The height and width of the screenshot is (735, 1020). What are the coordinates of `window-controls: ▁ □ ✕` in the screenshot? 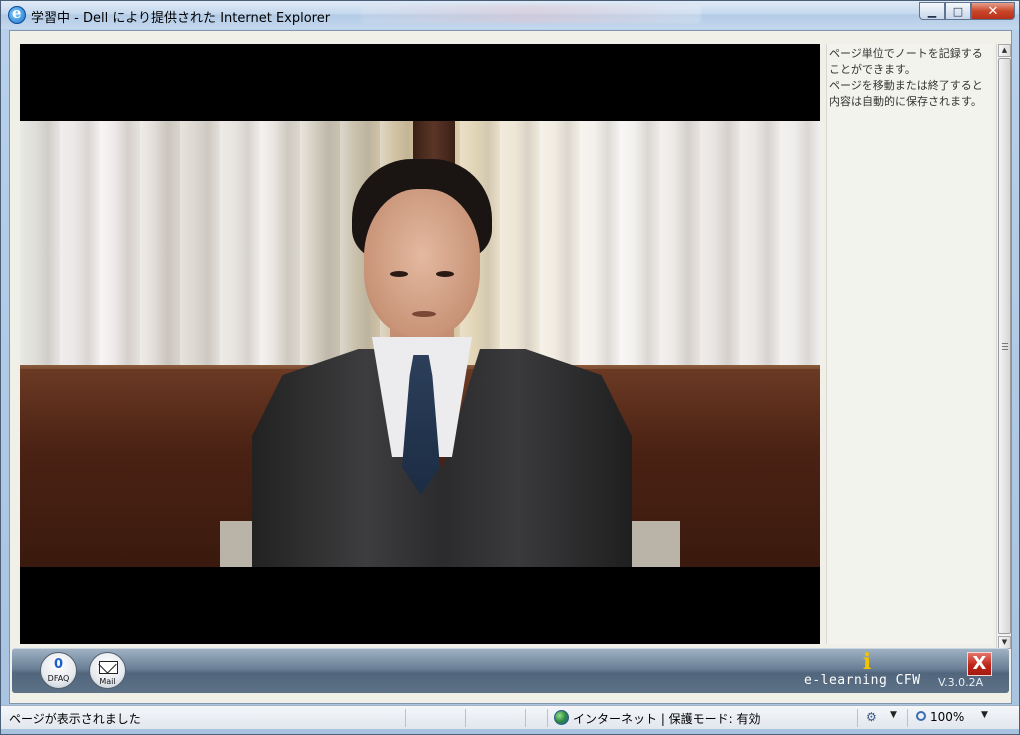 It's located at (967, 12).